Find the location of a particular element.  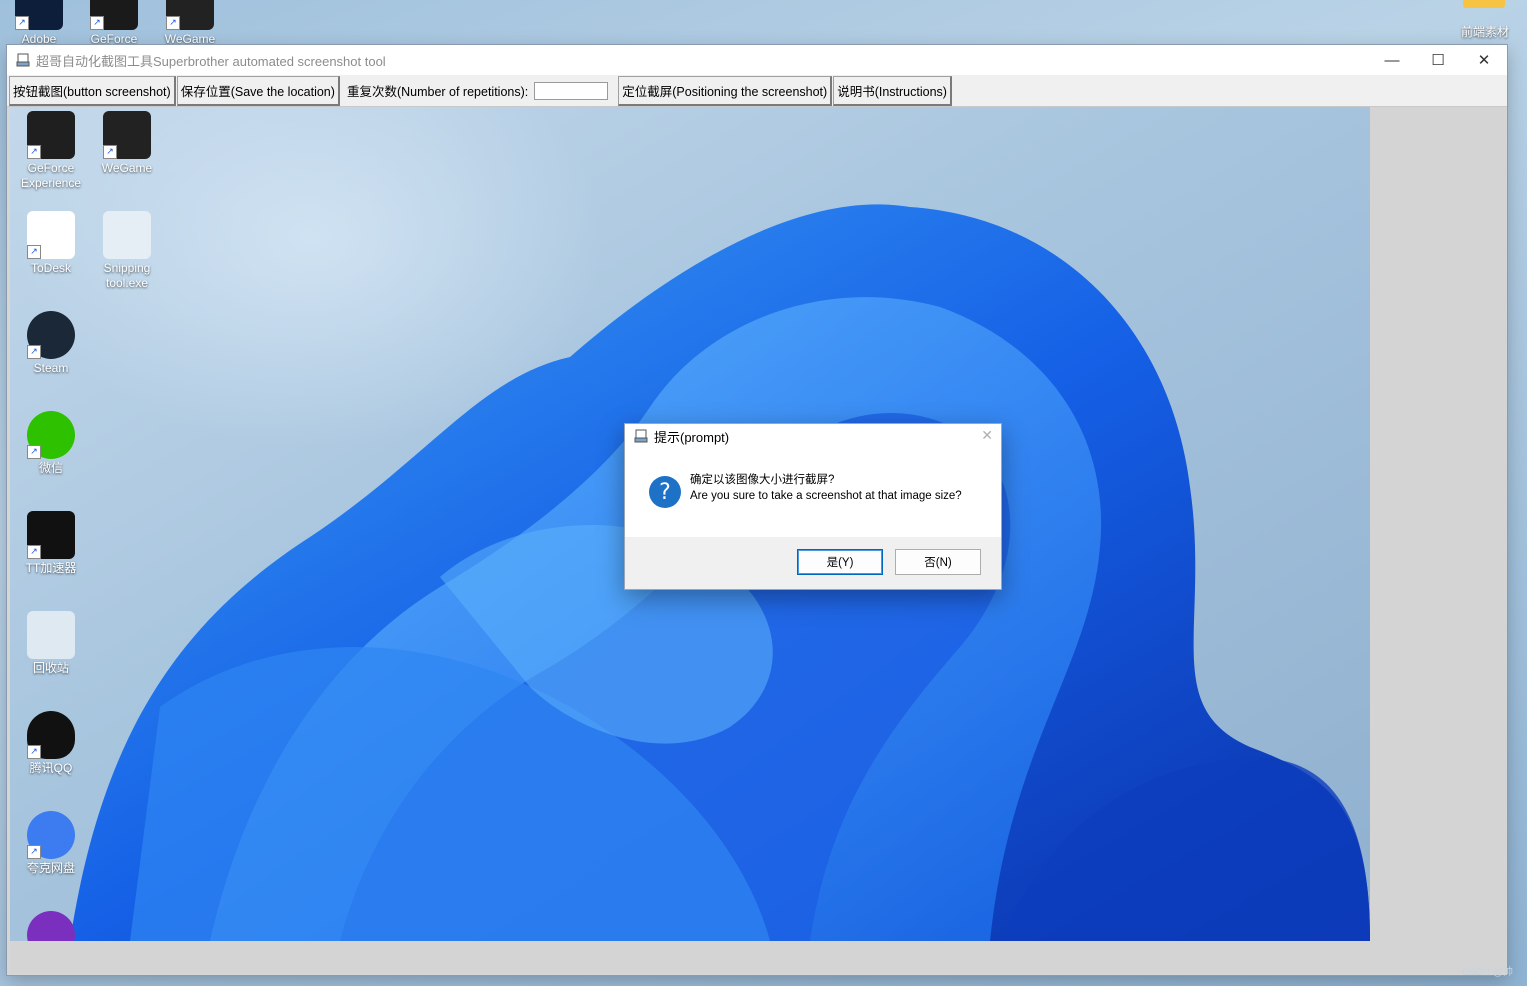

desktop-icon-label: WeGame is located at coordinates (190, 39).